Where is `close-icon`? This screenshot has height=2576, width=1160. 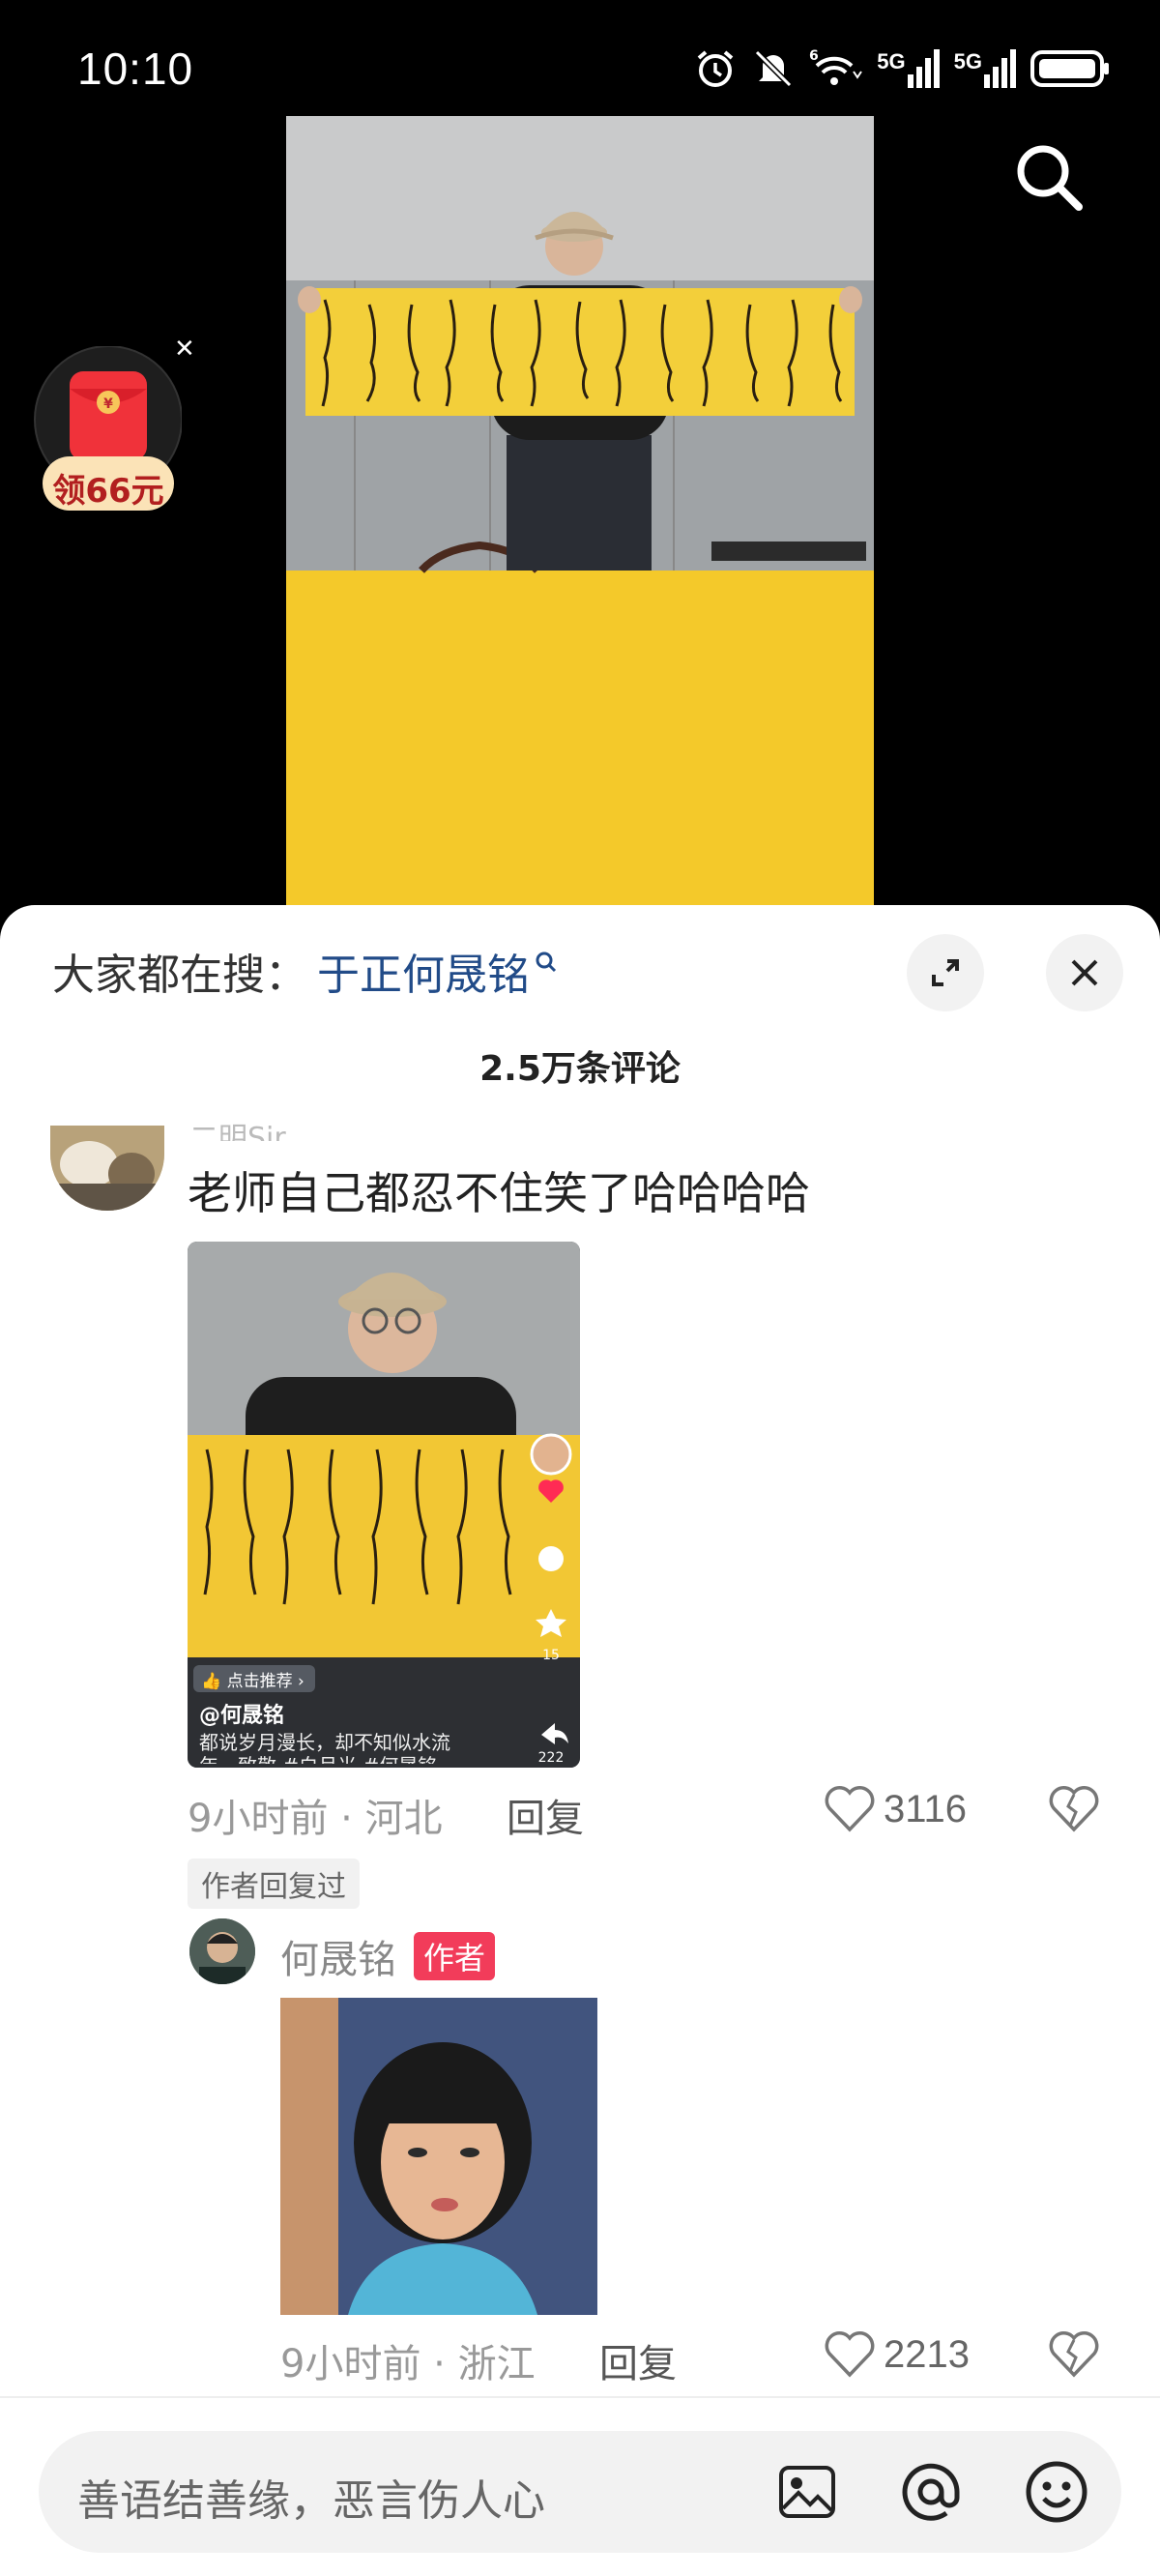 close-icon is located at coordinates (1084, 972).